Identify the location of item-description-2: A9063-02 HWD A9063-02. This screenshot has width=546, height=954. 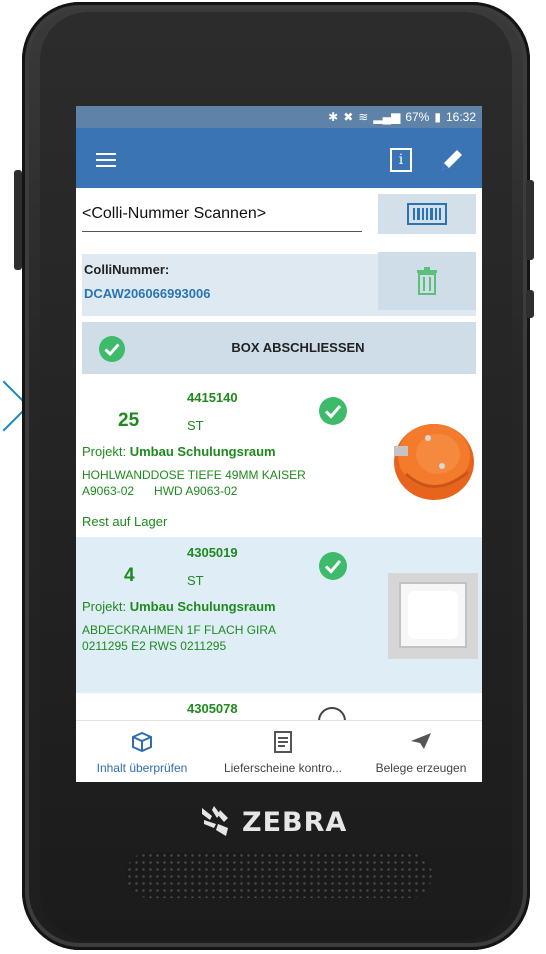
(160, 491).